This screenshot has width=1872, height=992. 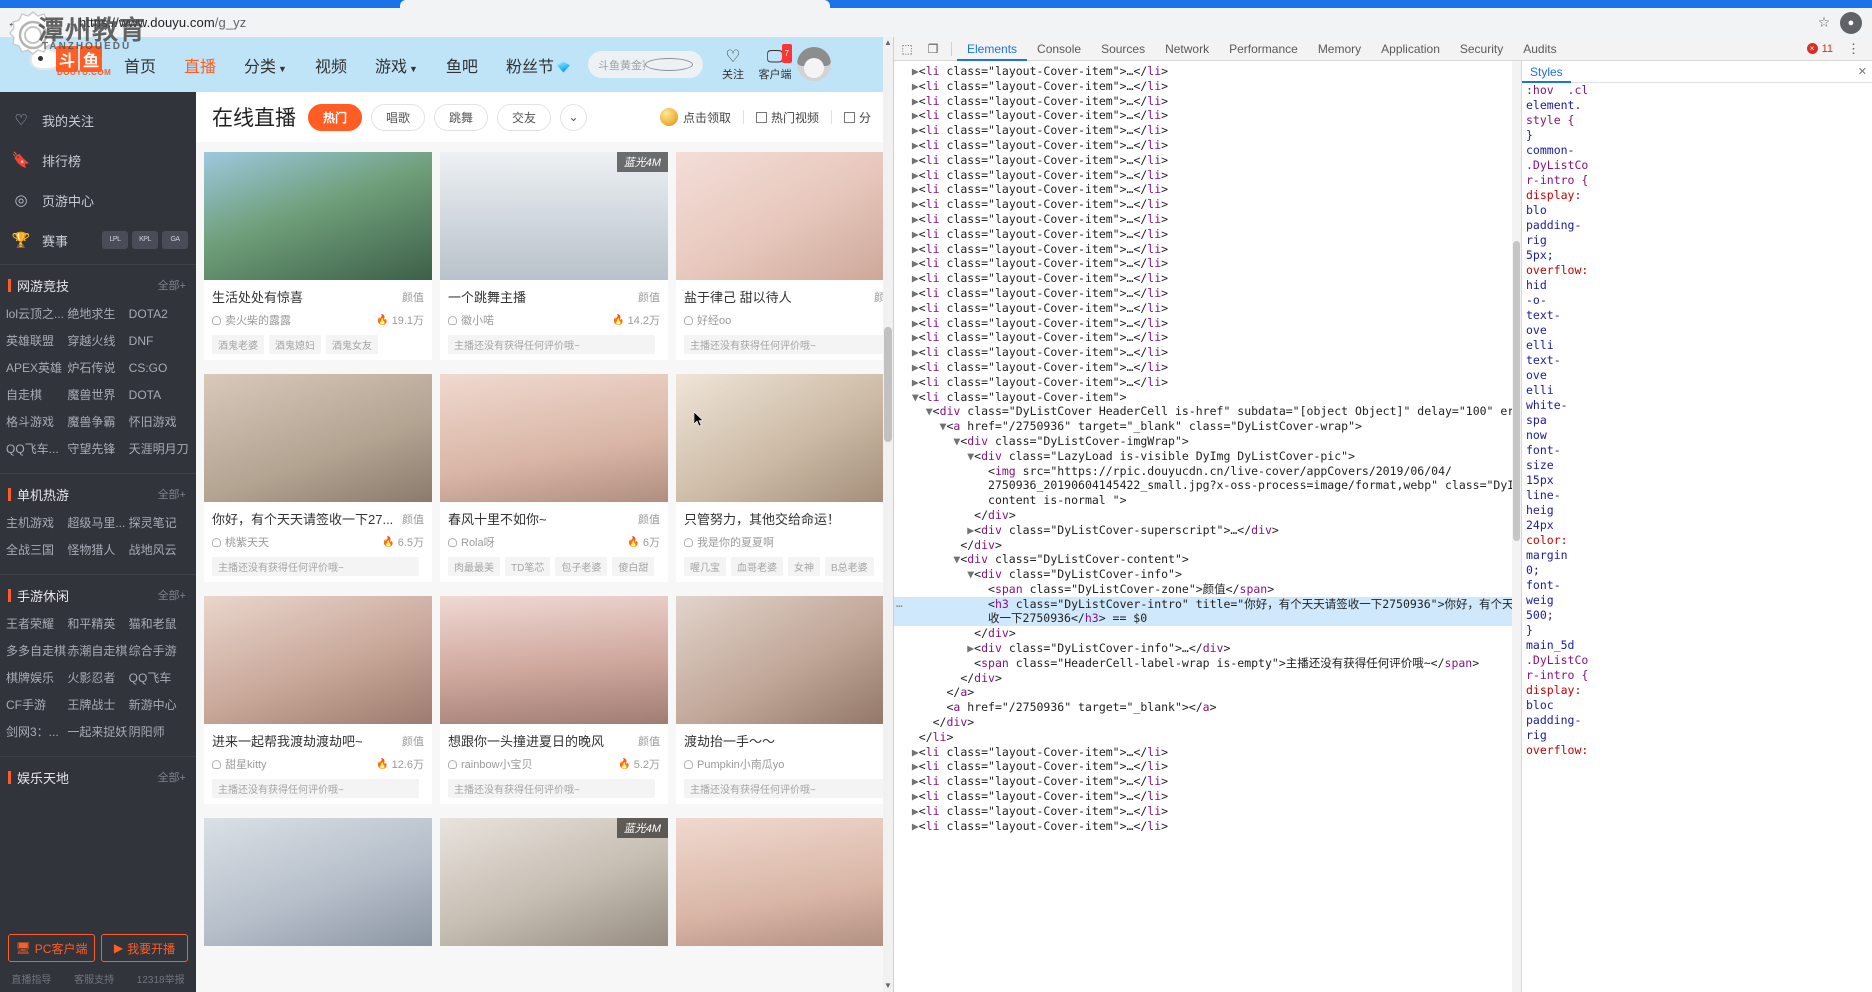 I want to click on cat-link: 战地风云, so click(x=159, y=550).